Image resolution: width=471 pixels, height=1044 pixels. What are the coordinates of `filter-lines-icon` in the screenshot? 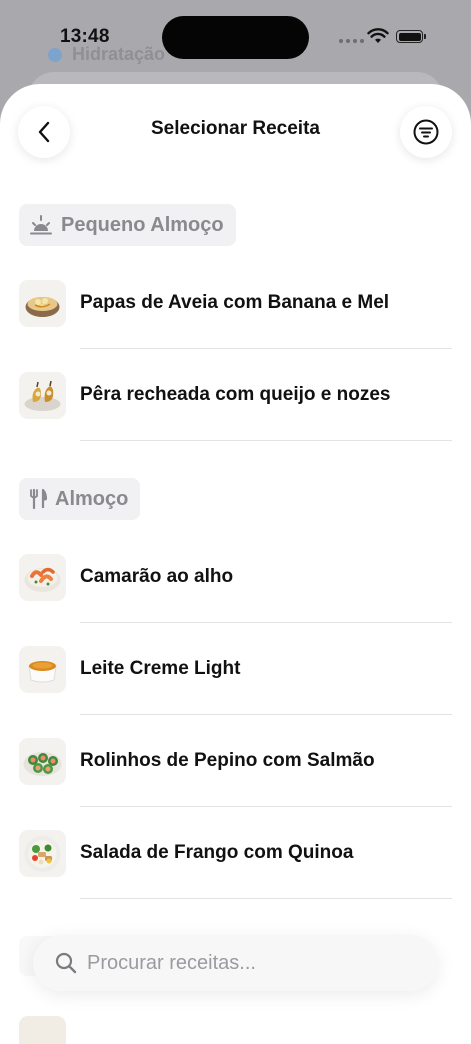 It's located at (426, 132).